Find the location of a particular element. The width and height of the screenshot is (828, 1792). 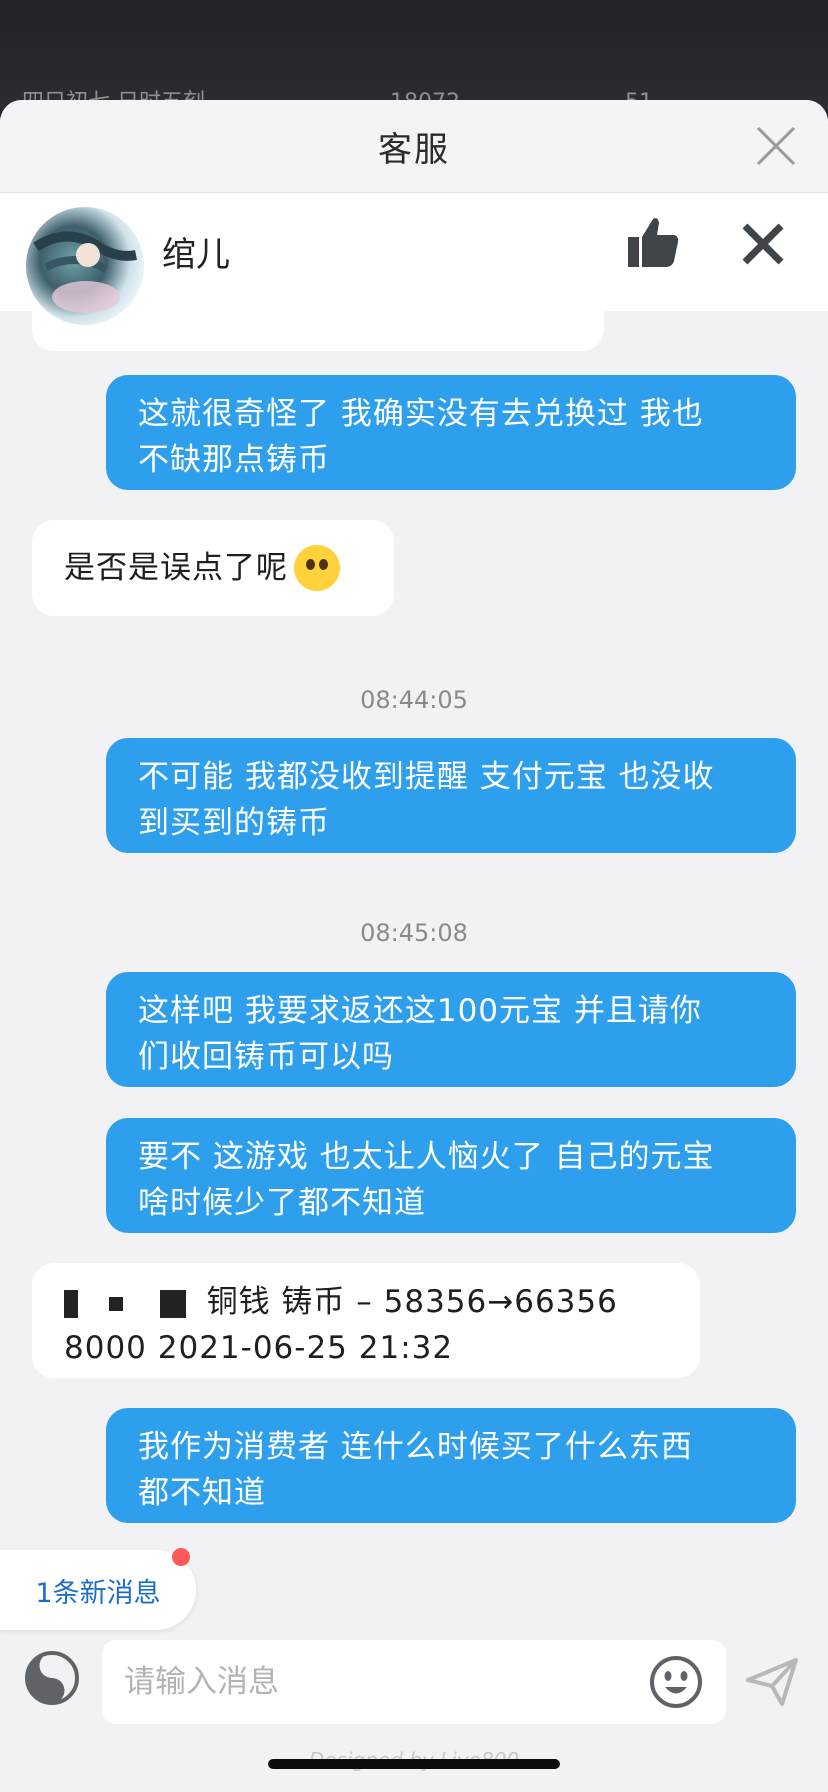

message-text-line: 啥时候少了都不知道 is located at coordinates (282, 1203).